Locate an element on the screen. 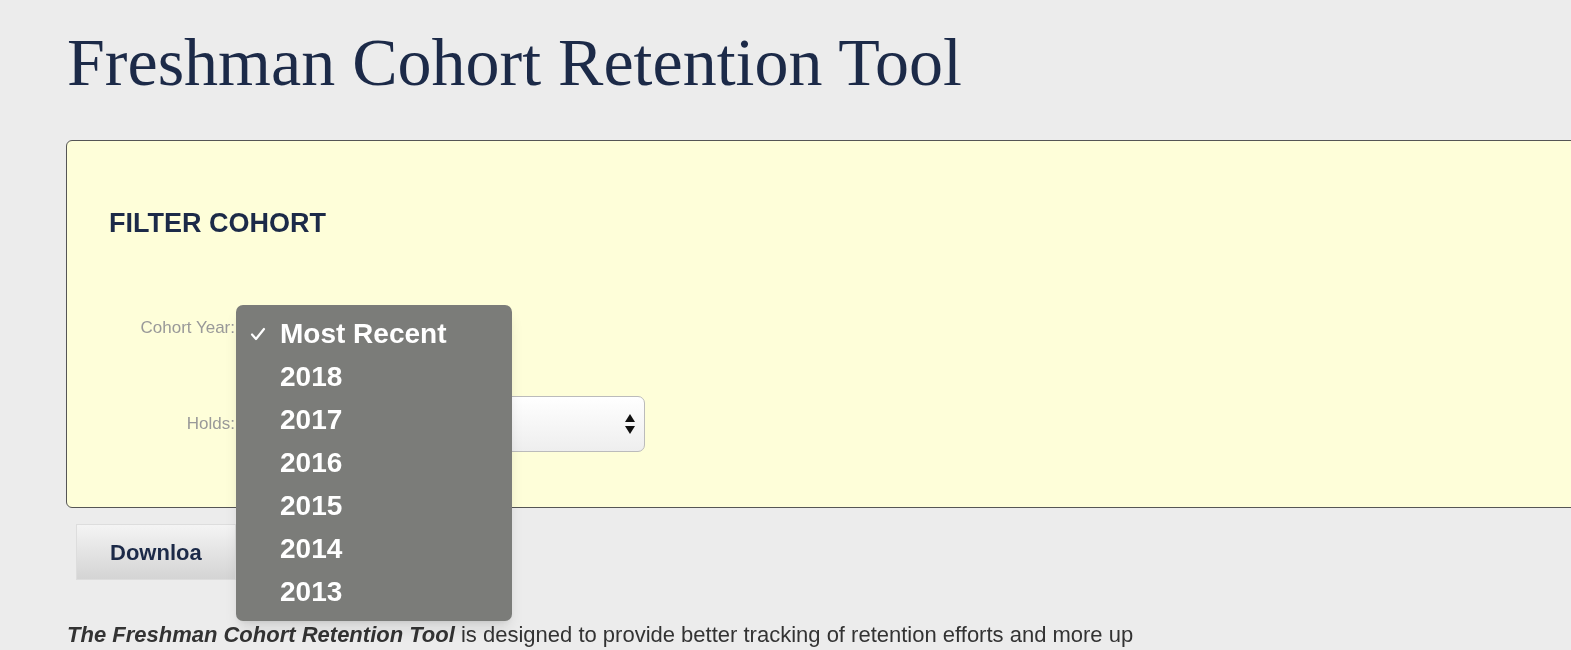 The width and height of the screenshot is (1571, 650). menu-option: 2016 is located at coordinates (311, 462).